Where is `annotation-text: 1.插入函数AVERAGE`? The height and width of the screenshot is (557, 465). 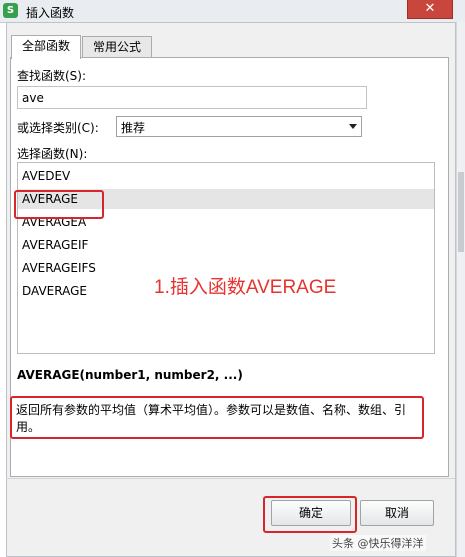
annotation-text: 1.插入函数AVERAGE is located at coordinates (245, 287).